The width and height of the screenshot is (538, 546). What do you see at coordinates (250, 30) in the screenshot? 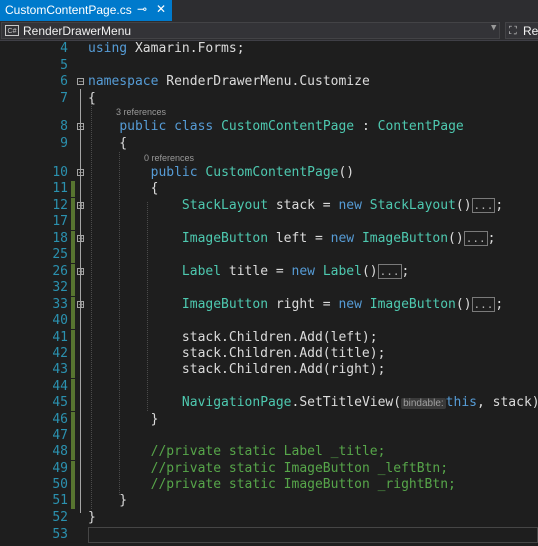
I see `class-dropdown: C# RenderDrawerMenu ▼` at bounding box center [250, 30].